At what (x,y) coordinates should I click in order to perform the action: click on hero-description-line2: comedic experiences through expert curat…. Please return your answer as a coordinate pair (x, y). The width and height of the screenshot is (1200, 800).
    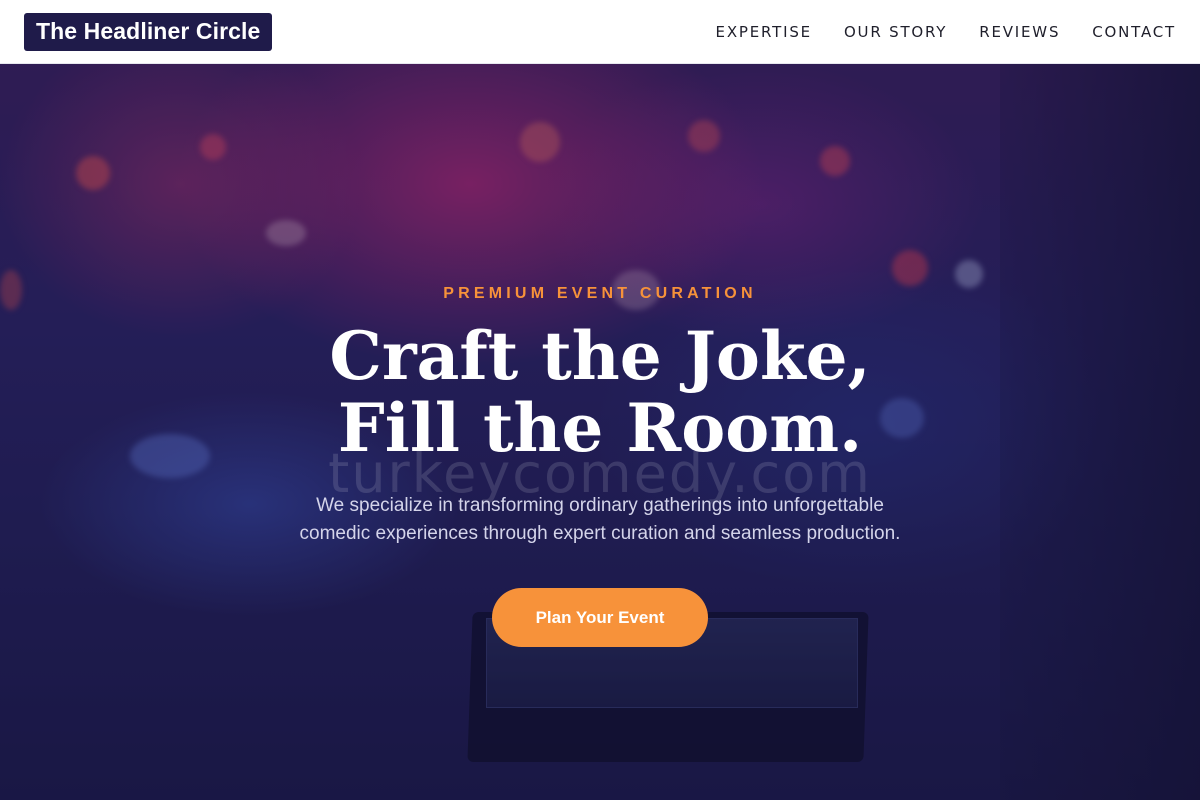
    Looking at the image, I should click on (600, 533).